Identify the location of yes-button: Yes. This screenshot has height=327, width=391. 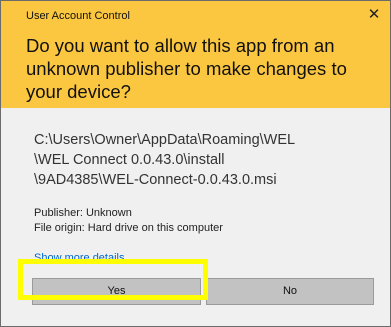
(116, 291).